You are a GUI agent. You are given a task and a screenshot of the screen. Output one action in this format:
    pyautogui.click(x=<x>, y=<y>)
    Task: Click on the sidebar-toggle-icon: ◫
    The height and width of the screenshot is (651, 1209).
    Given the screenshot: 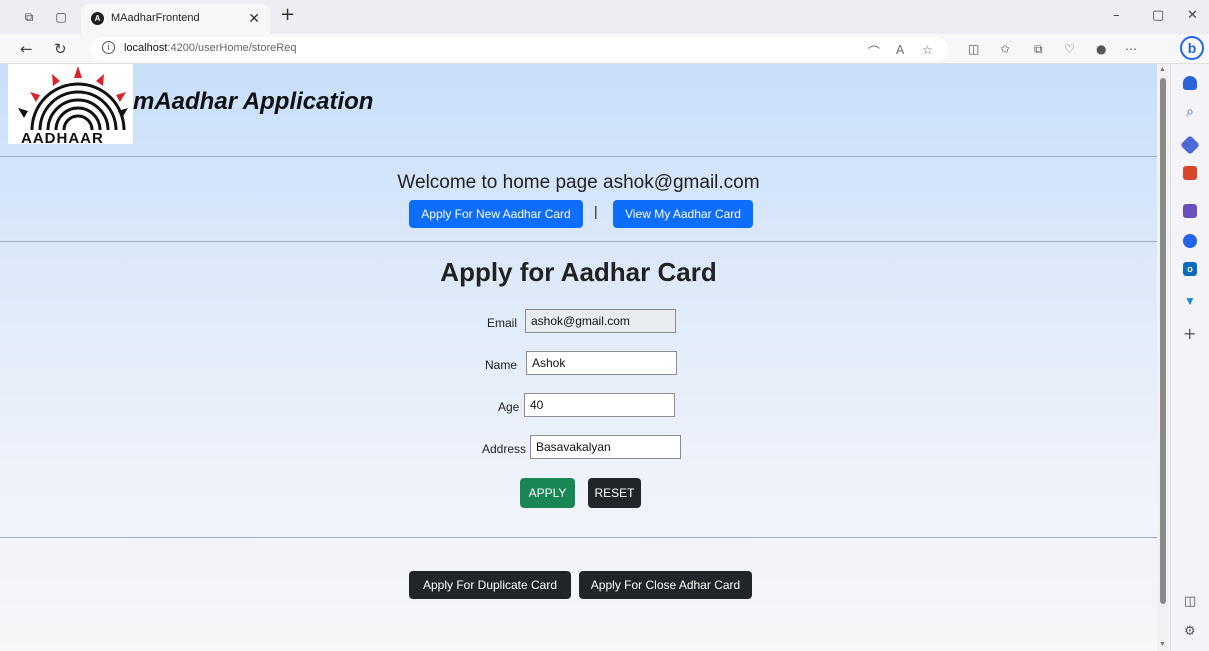 What is the action you would take?
    pyautogui.click(x=1190, y=601)
    